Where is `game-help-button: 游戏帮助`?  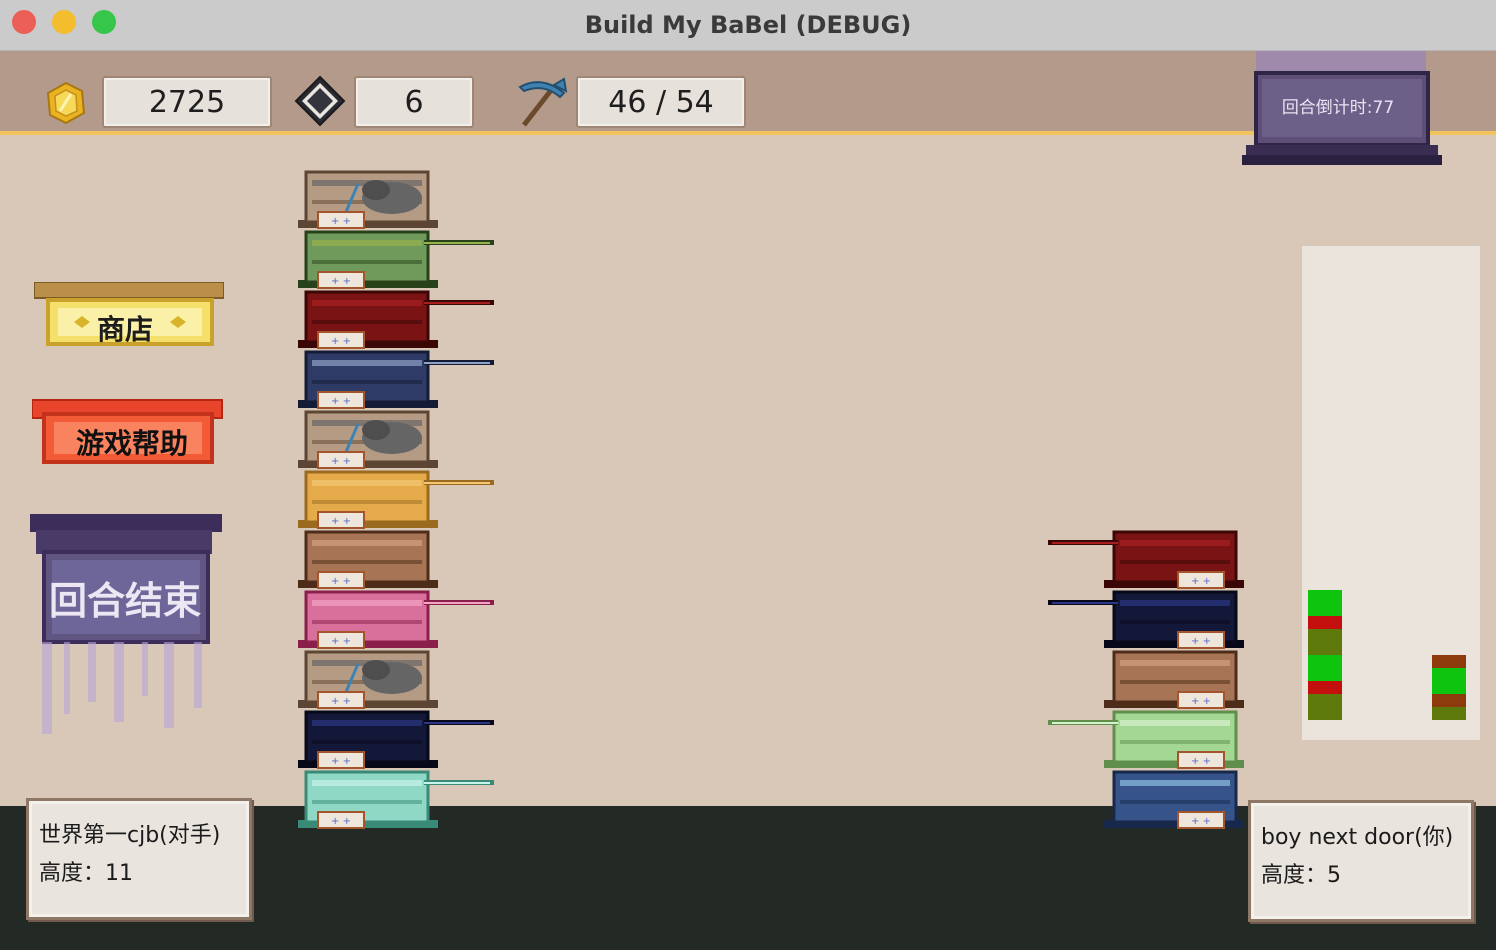
game-help-button: 游戏帮助 is located at coordinates (127, 432).